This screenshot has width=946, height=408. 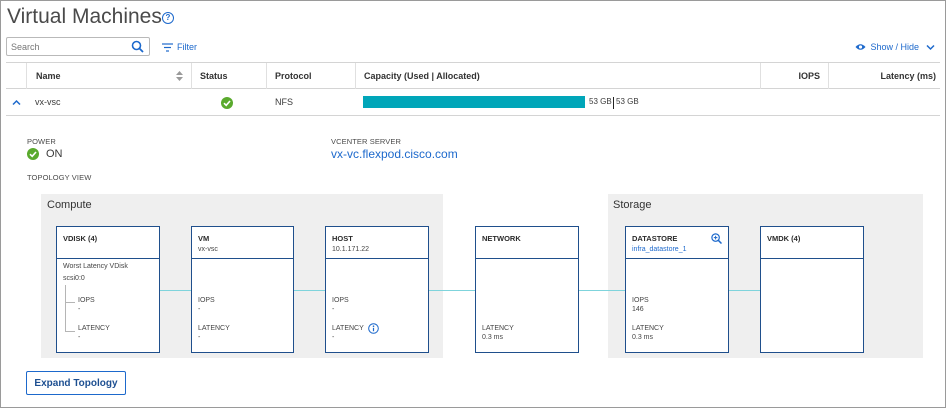 I want to click on column-header-capacity: Capacity (Used | Allocated), so click(x=557, y=76).